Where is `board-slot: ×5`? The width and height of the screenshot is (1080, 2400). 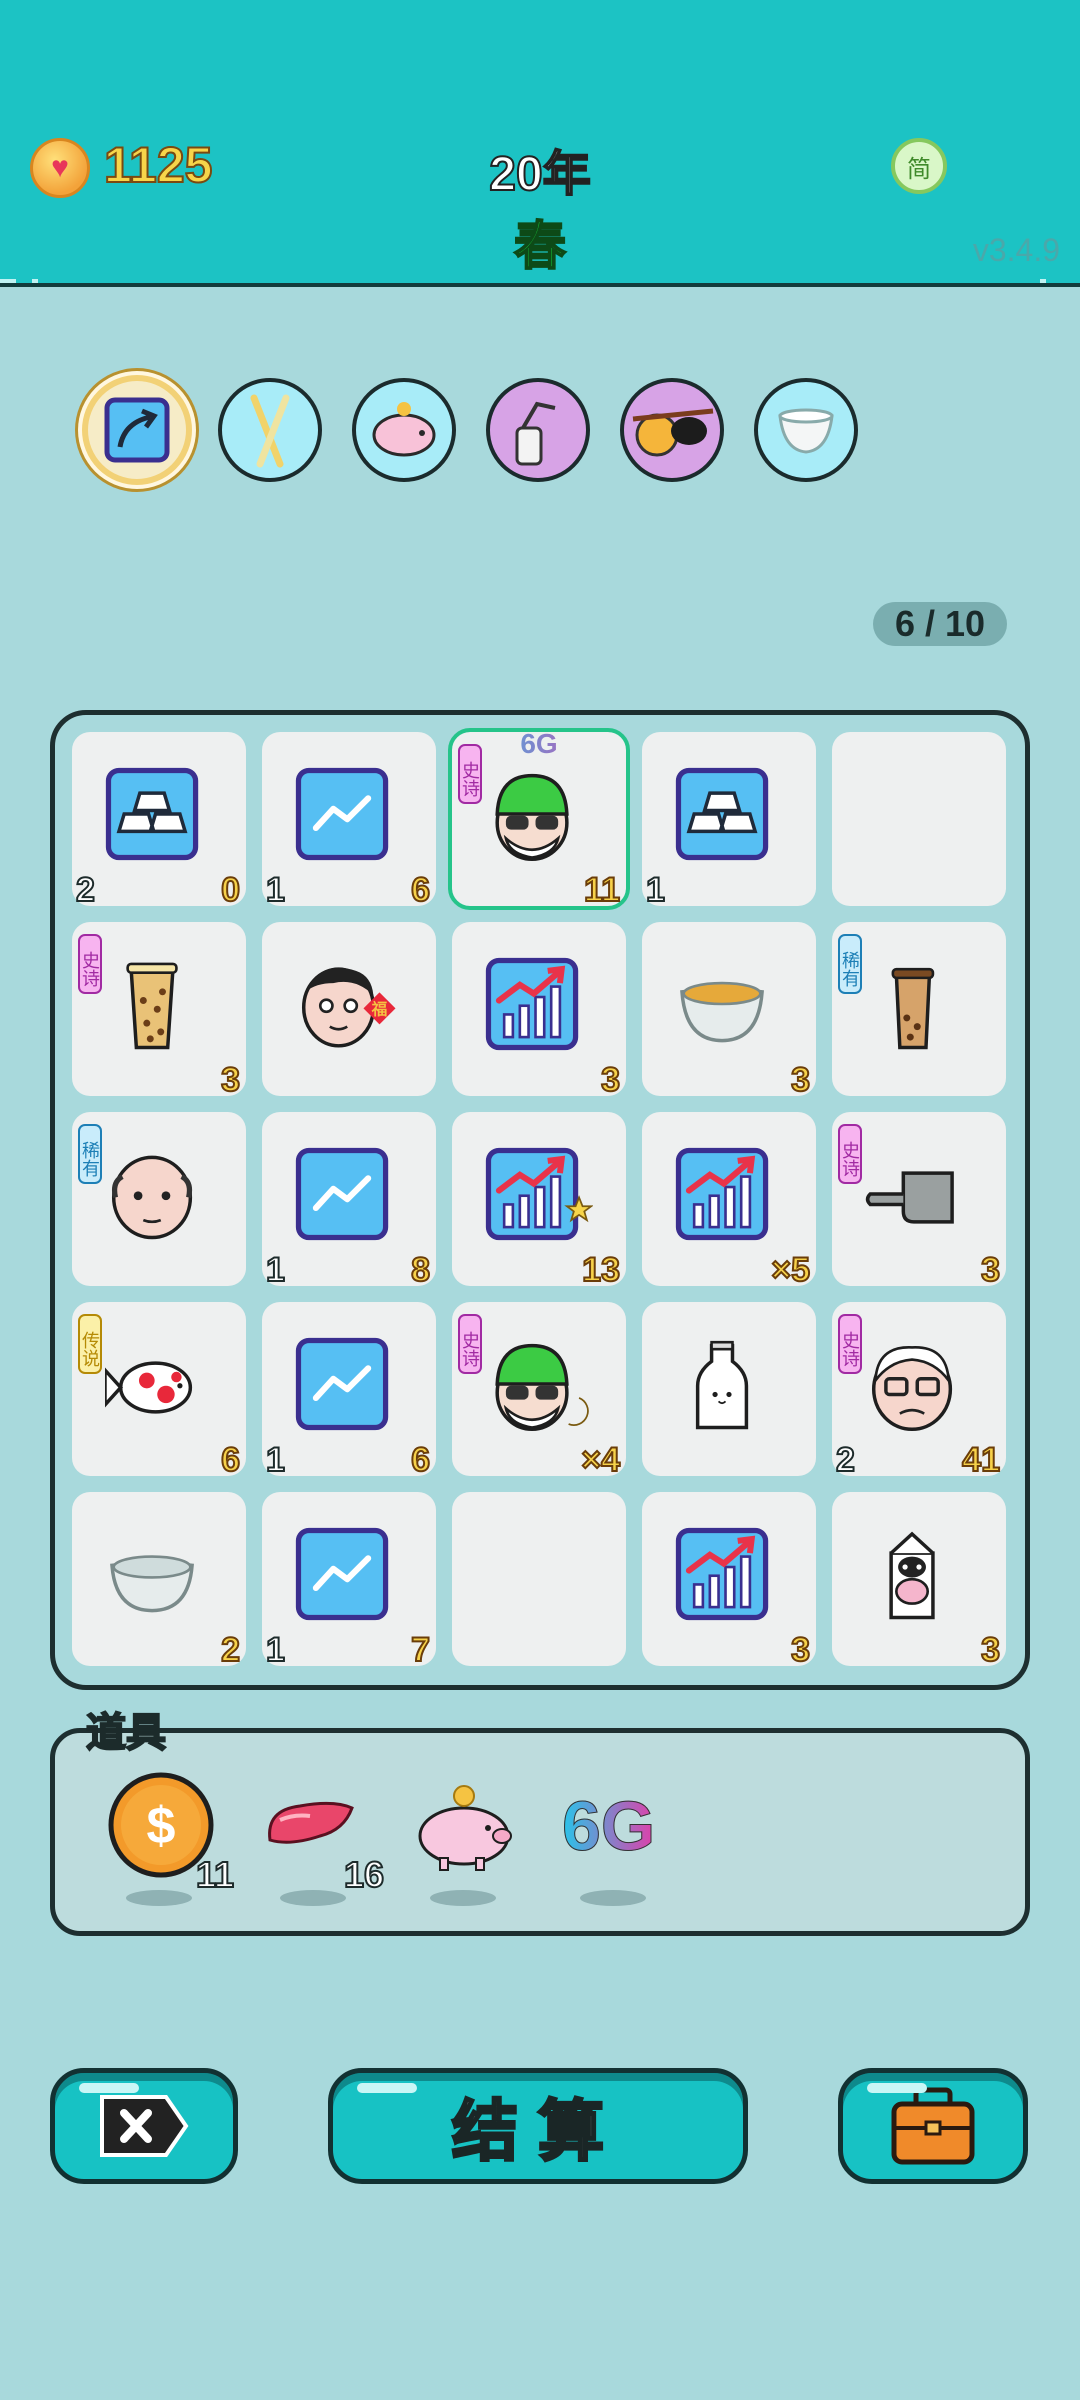 board-slot: ×5 is located at coordinates (729, 1201).